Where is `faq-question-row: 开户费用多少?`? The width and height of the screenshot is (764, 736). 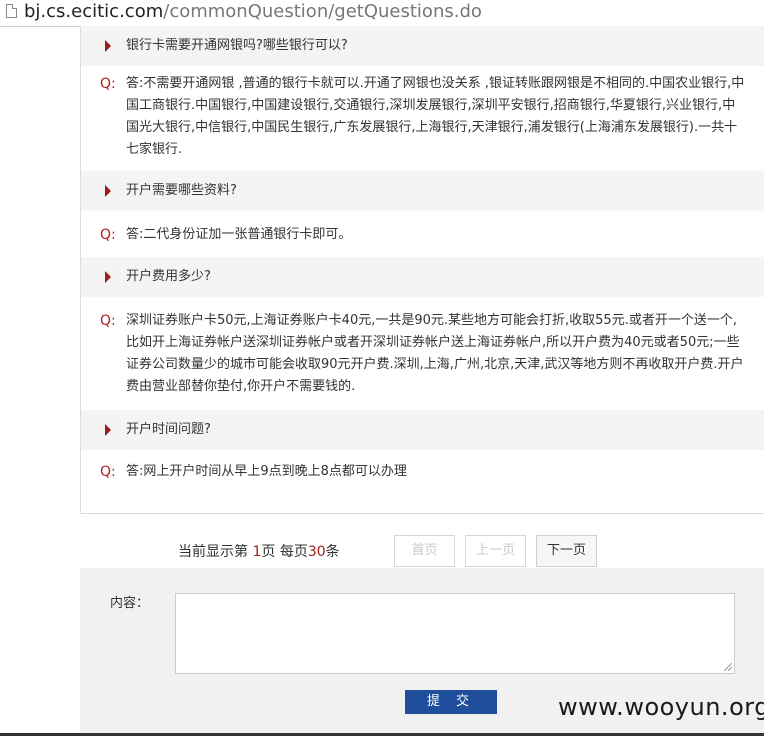
faq-question-row: 开户费用多少? is located at coordinates (422, 277).